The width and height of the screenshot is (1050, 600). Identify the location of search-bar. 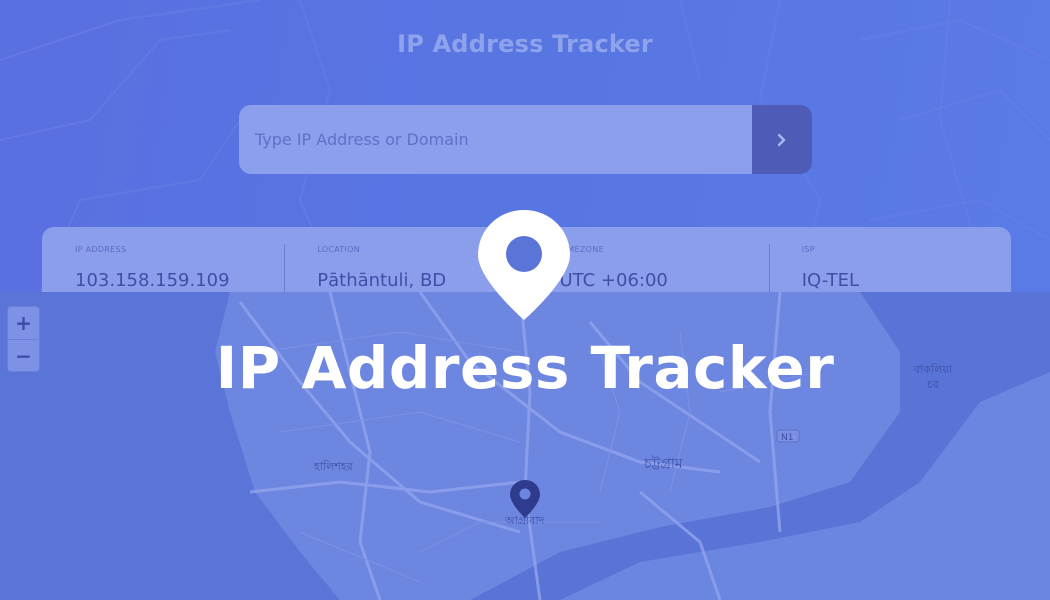
(525, 139).